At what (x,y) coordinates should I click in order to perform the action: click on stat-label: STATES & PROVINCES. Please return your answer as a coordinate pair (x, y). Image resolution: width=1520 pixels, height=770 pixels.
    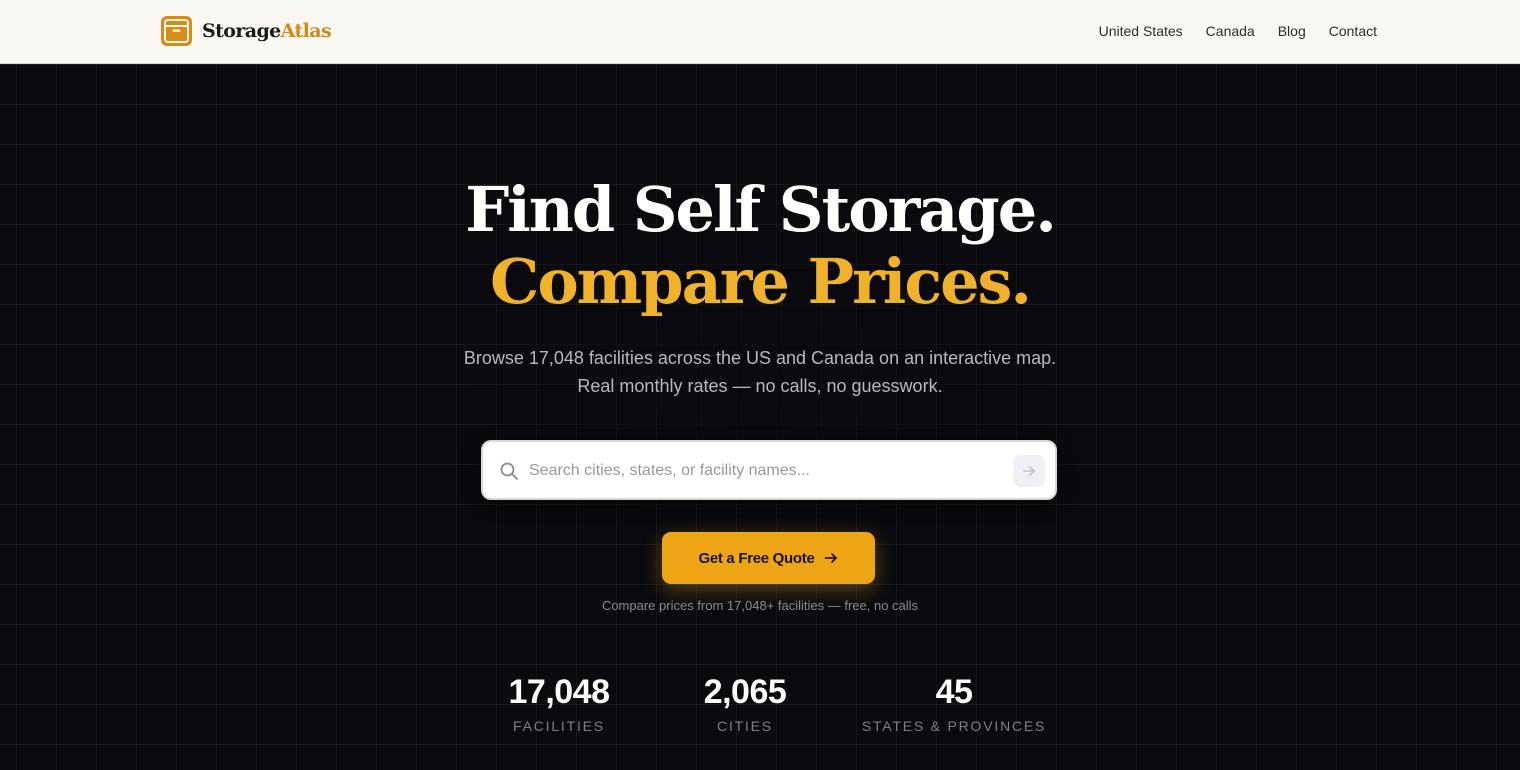
    Looking at the image, I should click on (954, 726).